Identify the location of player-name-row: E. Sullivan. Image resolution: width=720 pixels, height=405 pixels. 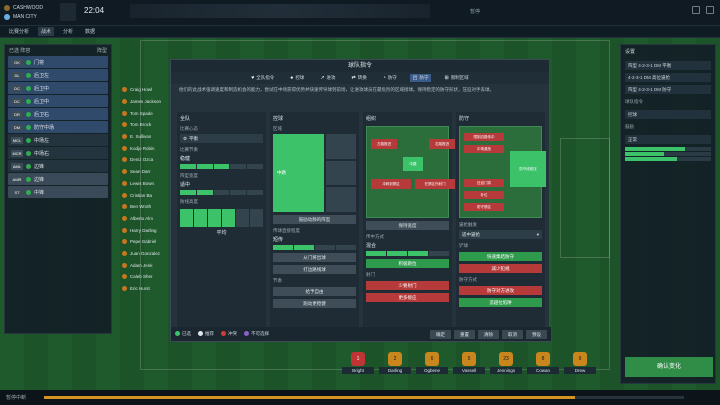
(145, 137).